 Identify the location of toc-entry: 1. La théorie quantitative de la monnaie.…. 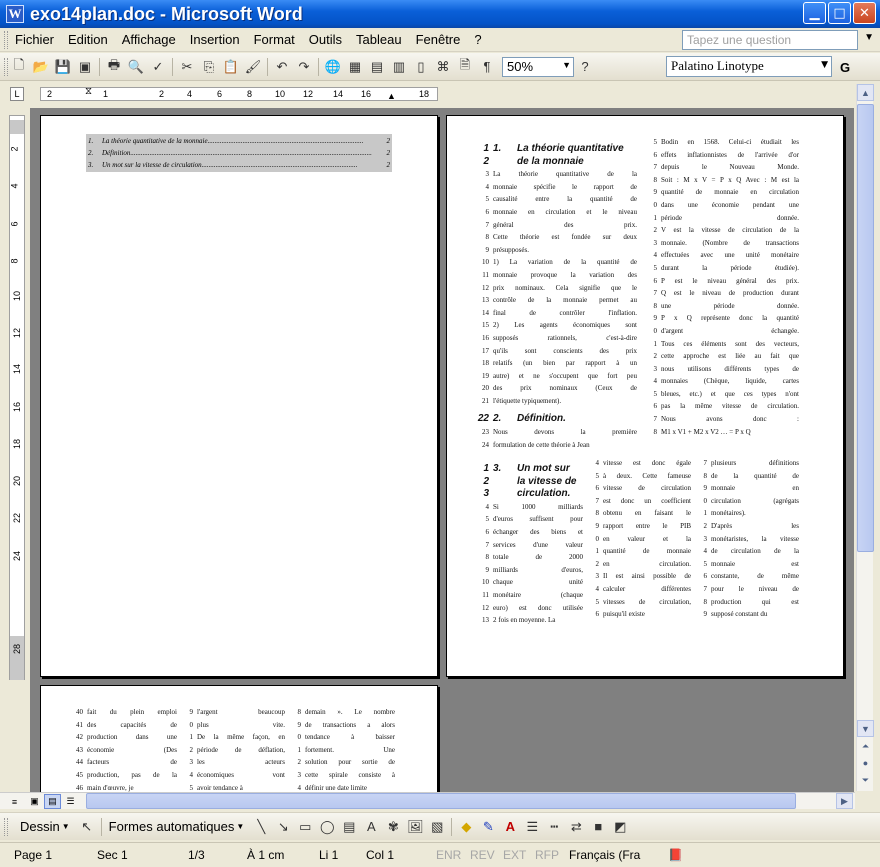
(239, 141).